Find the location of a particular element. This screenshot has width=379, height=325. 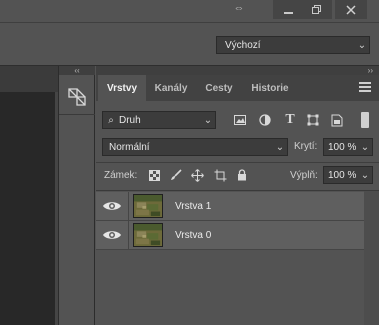

filter-type-icon: T is located at coordinates (290, 120).